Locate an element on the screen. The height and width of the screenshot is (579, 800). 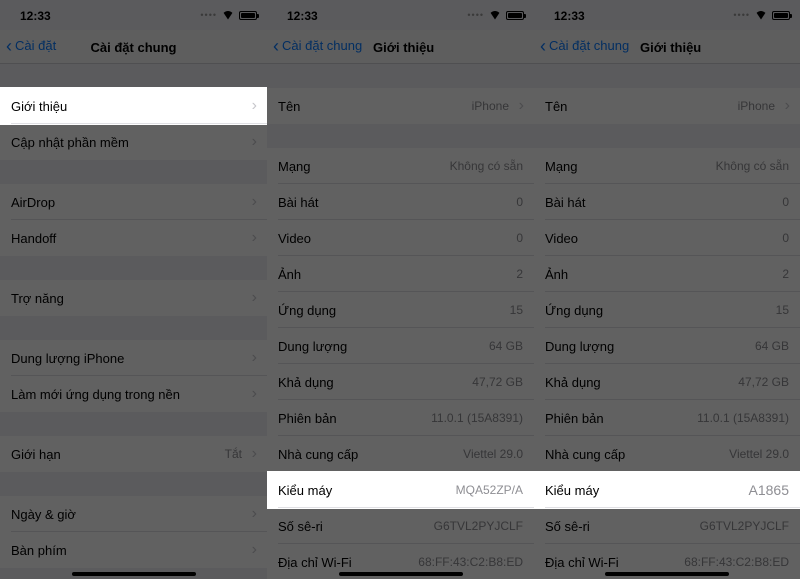
nav-bar: ‹ Cài đặt Cài đặt chung is located at coordinates (133, 47).